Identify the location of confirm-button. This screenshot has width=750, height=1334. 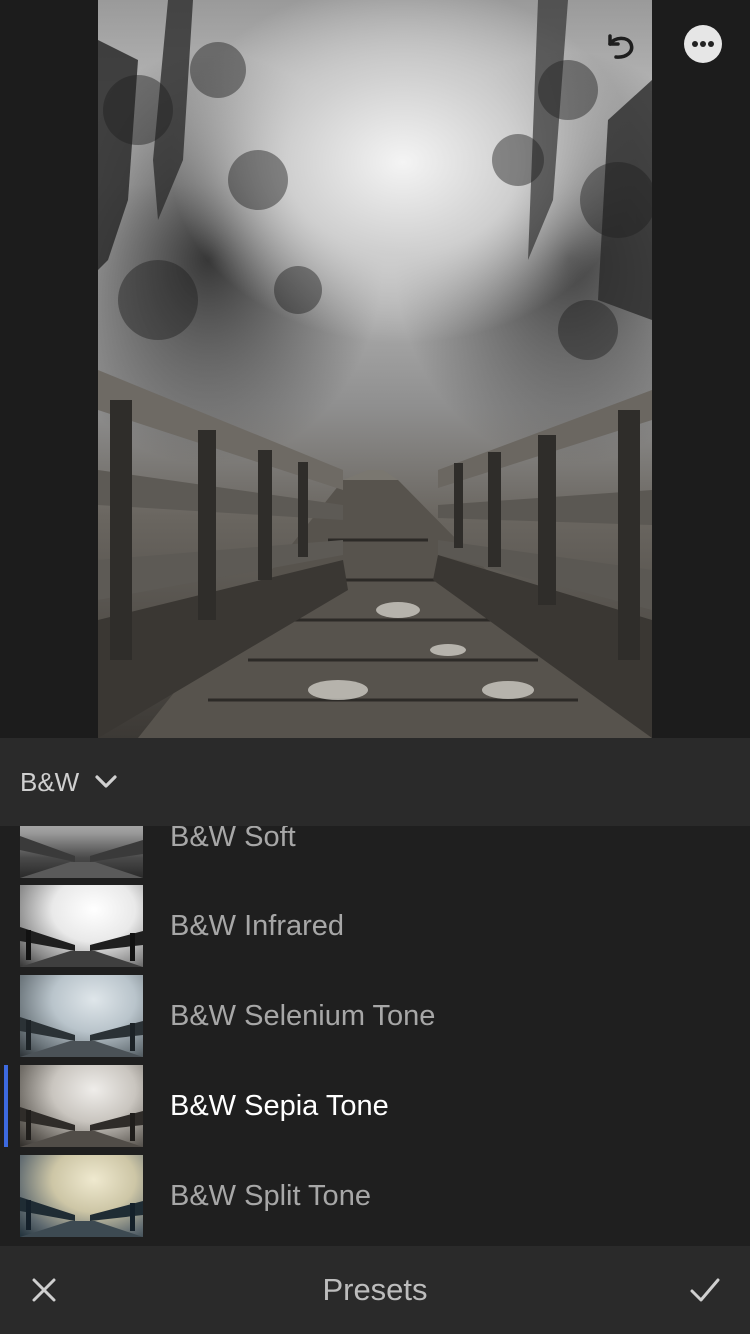
(705, 1290).